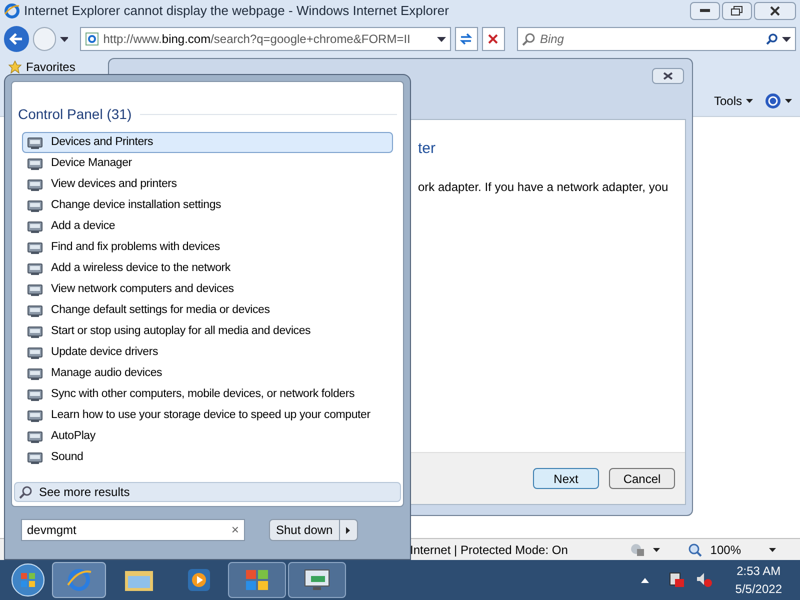 This screenshot has width=800, height=600. Describe the element at coordinates (676, 580) in the screenshot. I see `network-icon` at that location.